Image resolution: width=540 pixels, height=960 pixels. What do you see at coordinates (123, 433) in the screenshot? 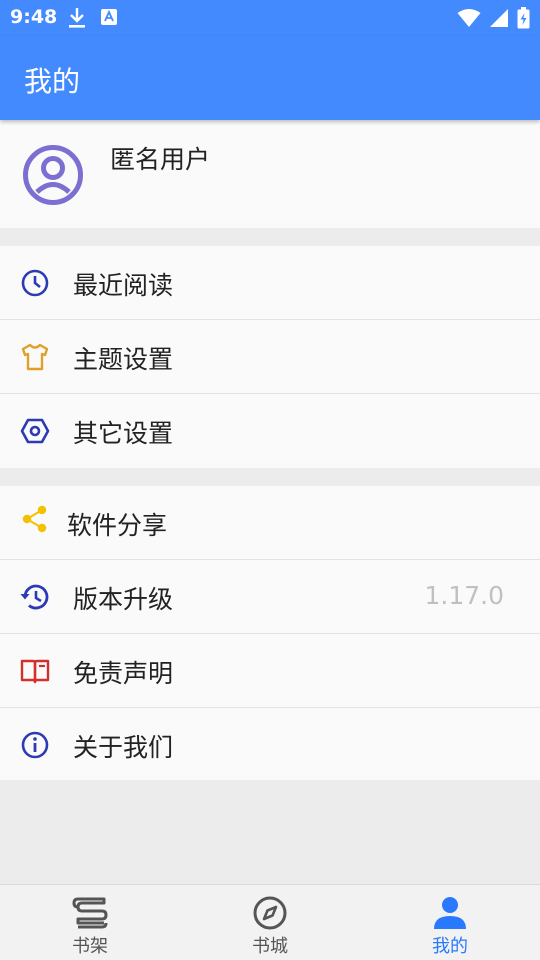
I see `menu-item-label: 其它设置` at bounding box center [123, 433].